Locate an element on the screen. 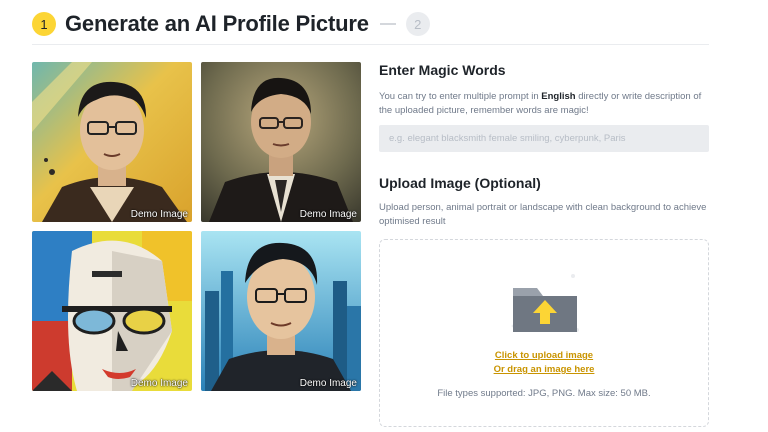 The width and height of the screenshot is (768, 432). demo-image-1: Demo Image is located at coordinates (112, 142).